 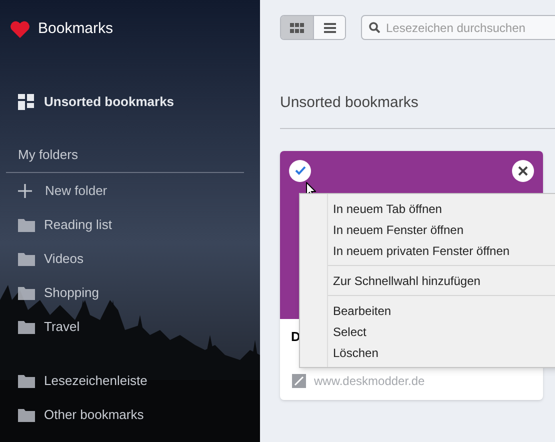 I want to click on plus-icon, so click(x=25, y=191).